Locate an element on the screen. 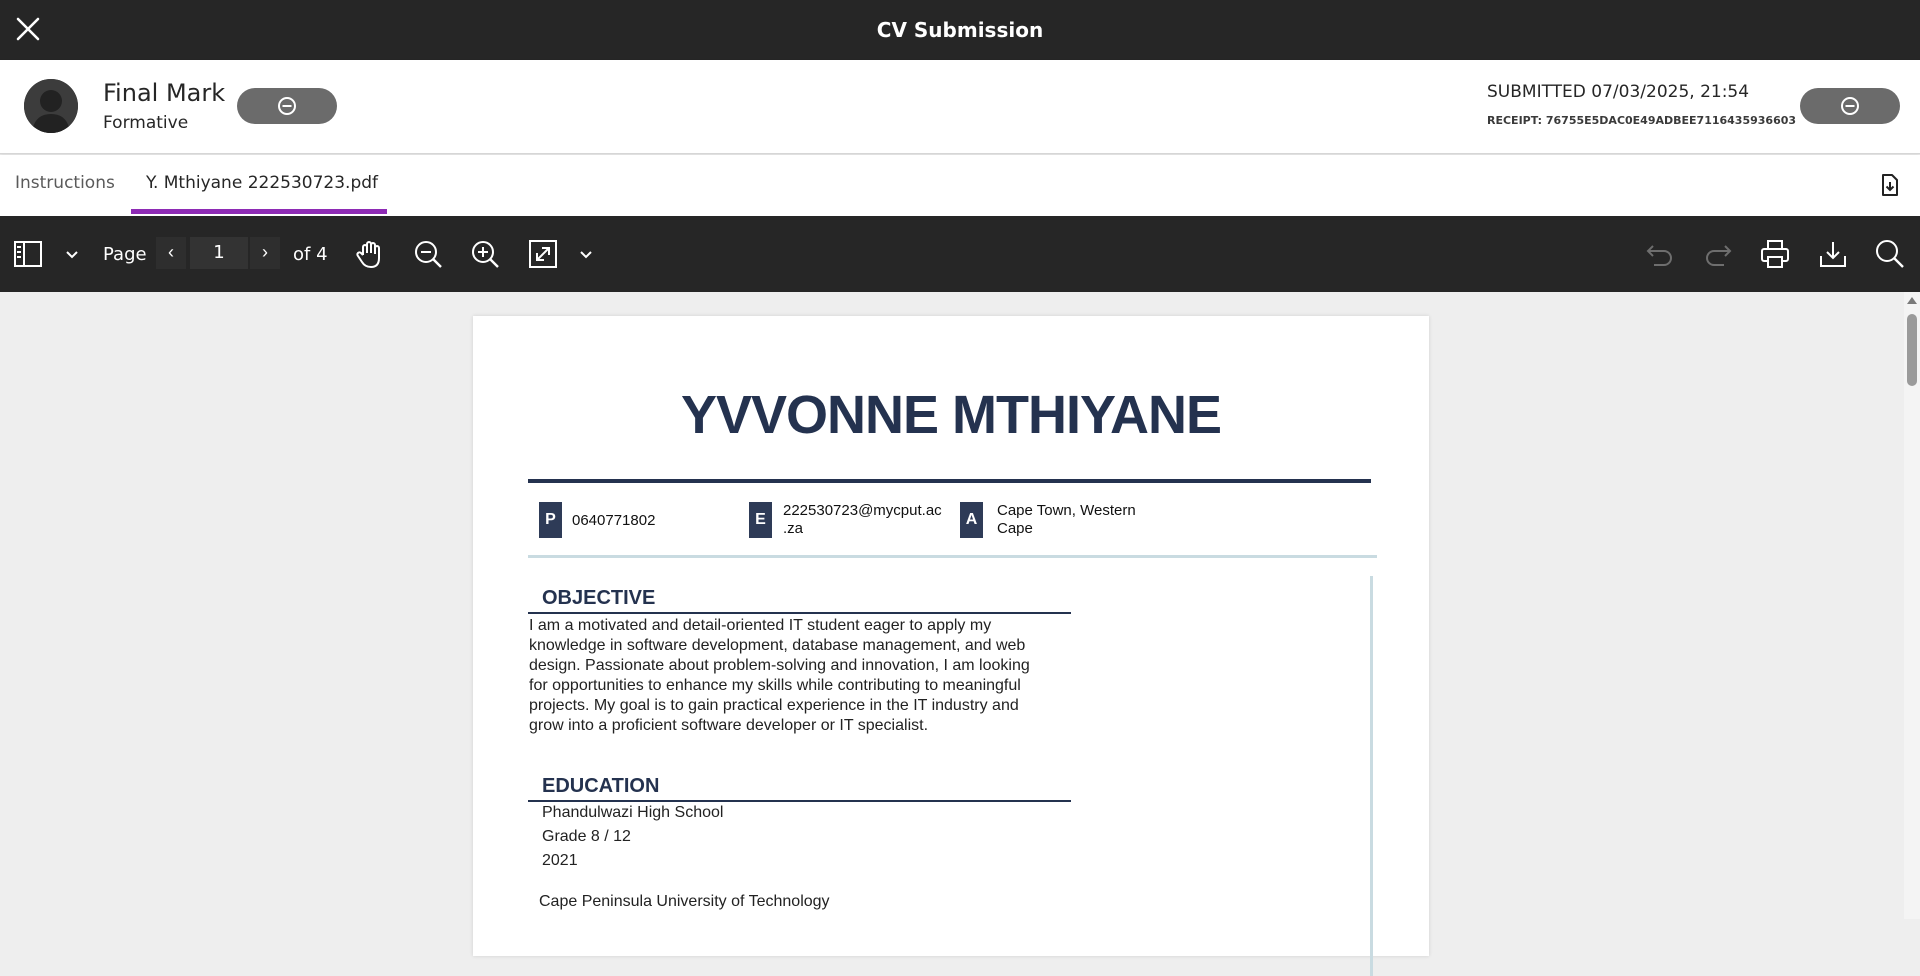 This screenshot has width=1920, height=976. education-heading: EDUCATION is located at coordinates (601, 786).